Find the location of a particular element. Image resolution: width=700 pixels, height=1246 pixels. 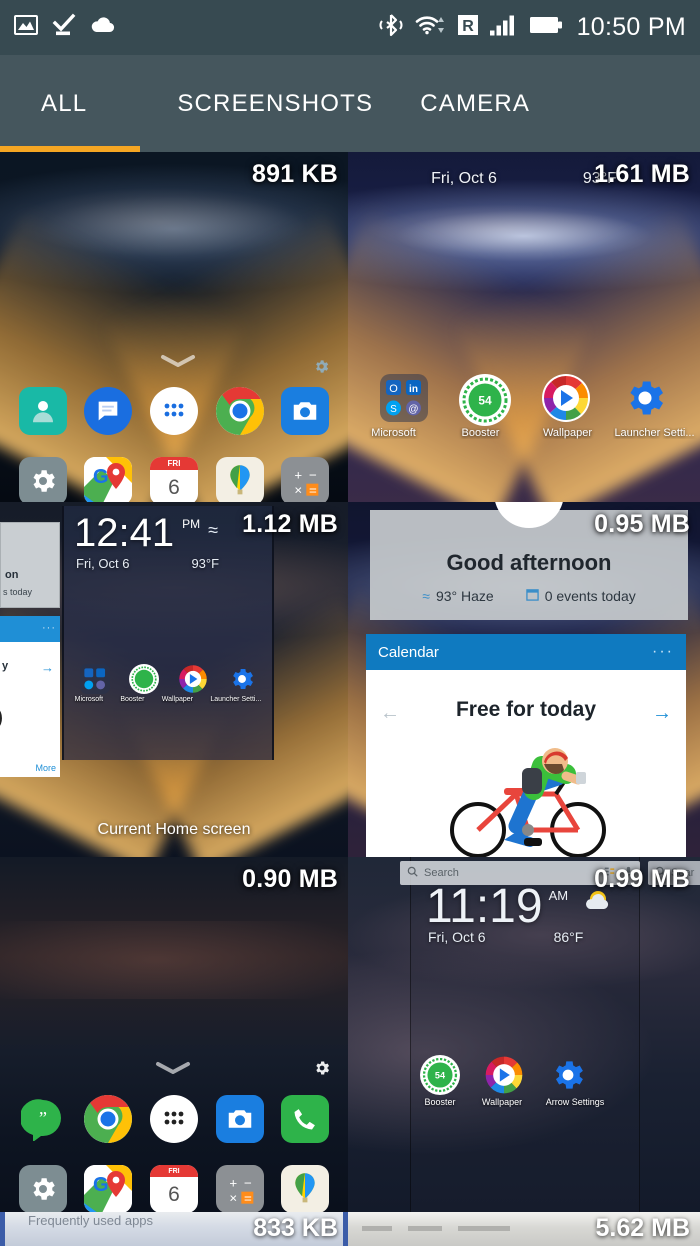

svg-text: S is located at coordinates (393, 409).